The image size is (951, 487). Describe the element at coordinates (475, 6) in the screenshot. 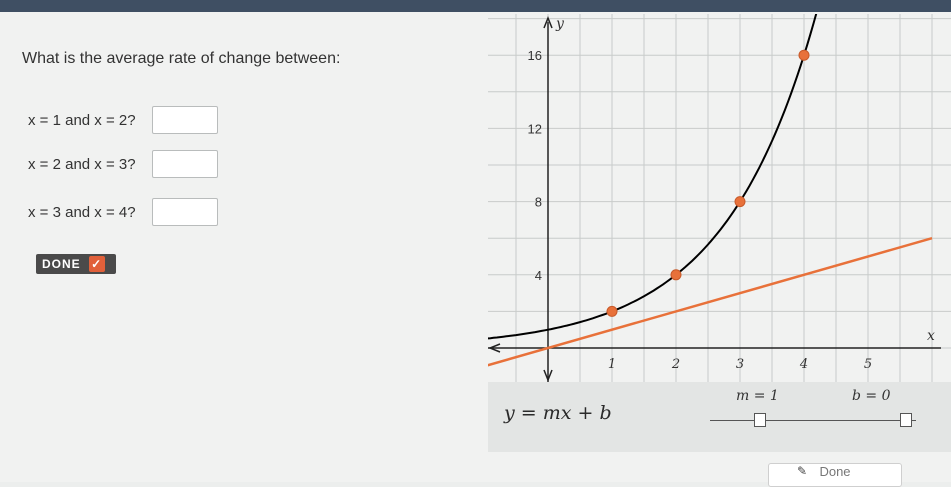

I see `top-bar` at that location.